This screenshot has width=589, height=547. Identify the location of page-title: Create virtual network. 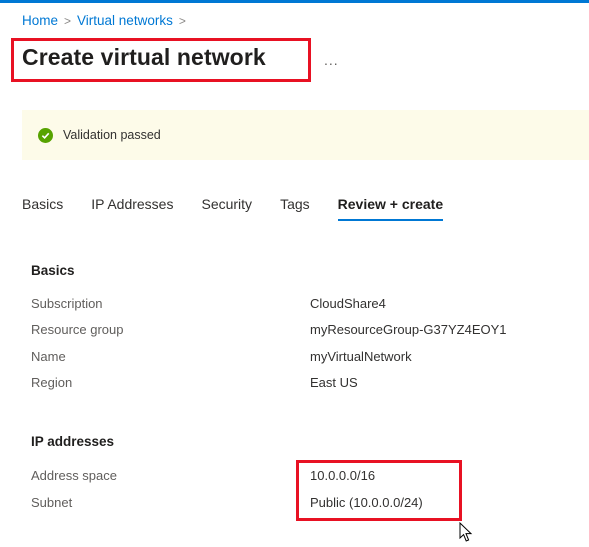
(144, 57).